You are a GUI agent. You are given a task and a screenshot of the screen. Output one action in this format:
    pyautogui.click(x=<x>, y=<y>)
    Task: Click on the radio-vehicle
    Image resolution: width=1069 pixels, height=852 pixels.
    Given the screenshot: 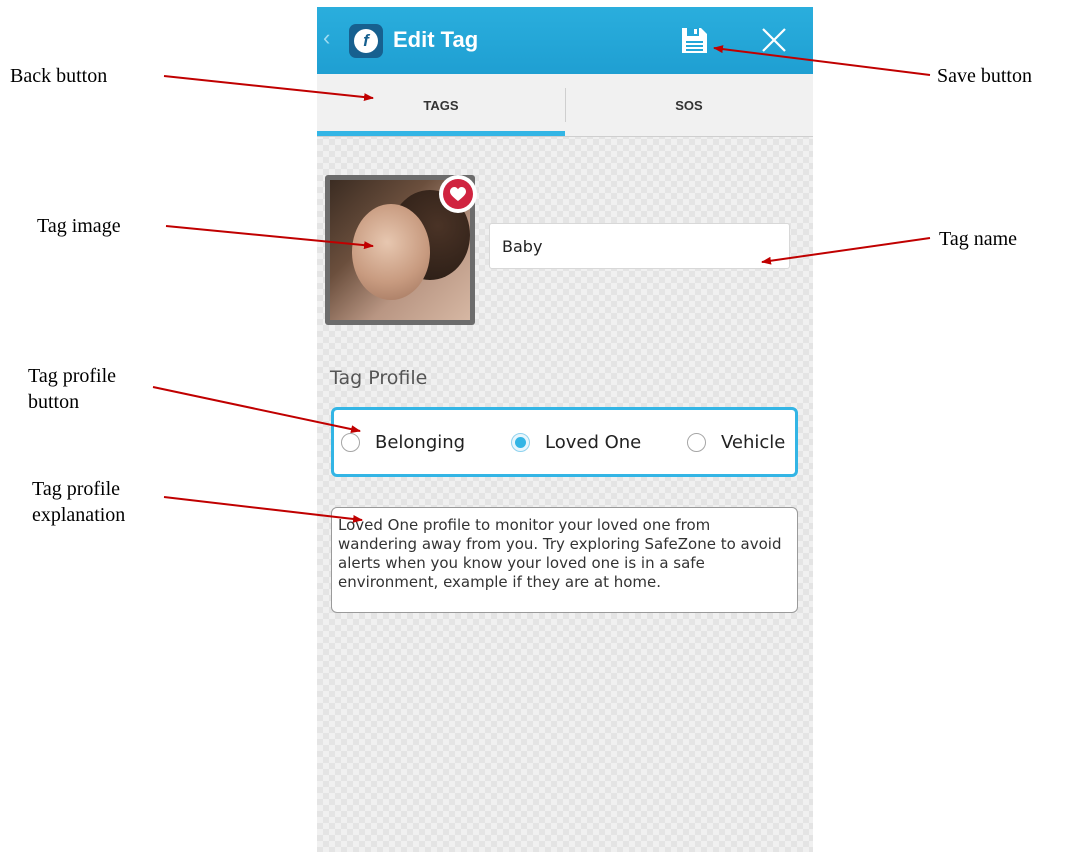 What is the action you would take?
    pyautogui.click(x=696, y=442)
    